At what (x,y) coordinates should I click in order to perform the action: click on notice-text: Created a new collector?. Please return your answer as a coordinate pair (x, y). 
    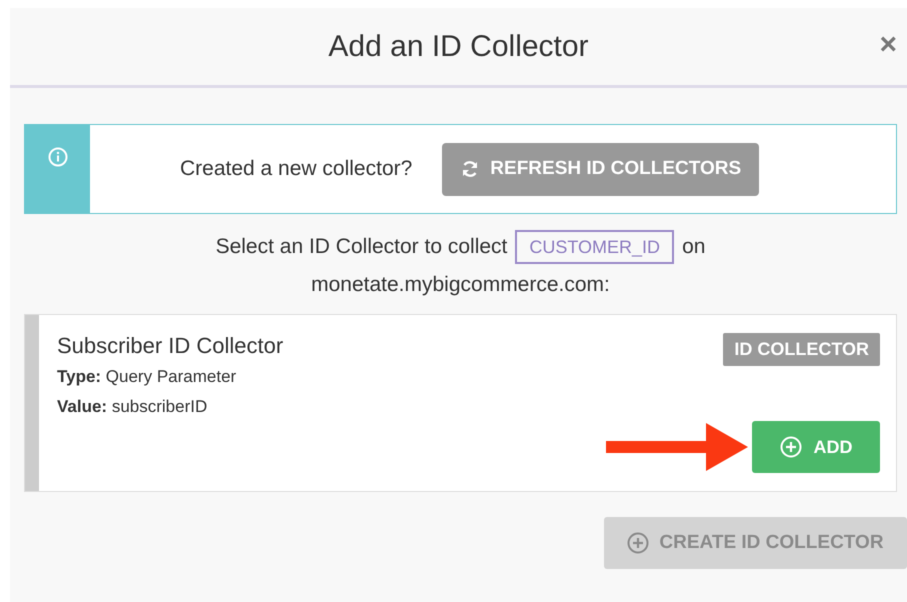
    Looking at the image, I should click on (296, 169).